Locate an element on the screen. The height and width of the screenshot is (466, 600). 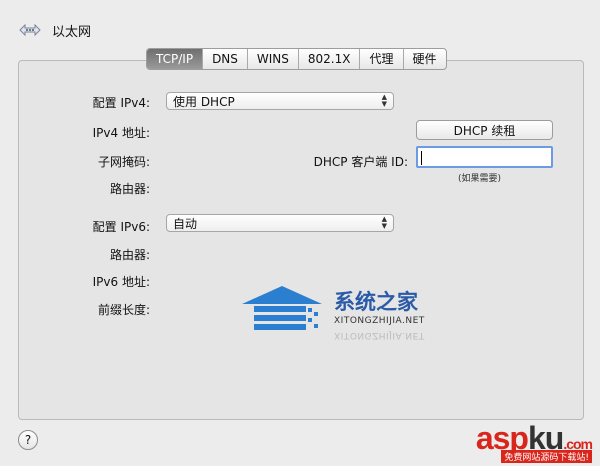
aspku-watermark: aspku.com 免费网站源码下载站! is located at coordinates (507, 441).